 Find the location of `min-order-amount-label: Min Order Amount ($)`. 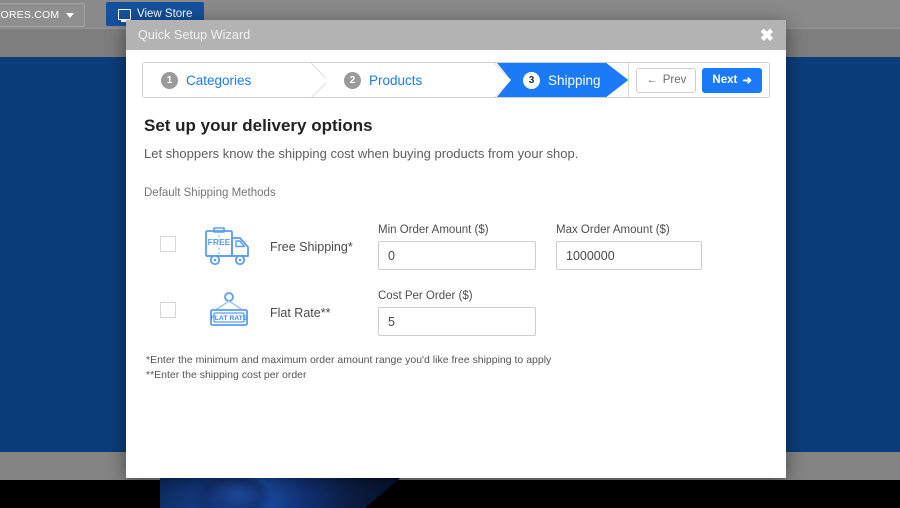

min-order-amount-label: Min Order Amount ($) is located at coordinates (433, 230).